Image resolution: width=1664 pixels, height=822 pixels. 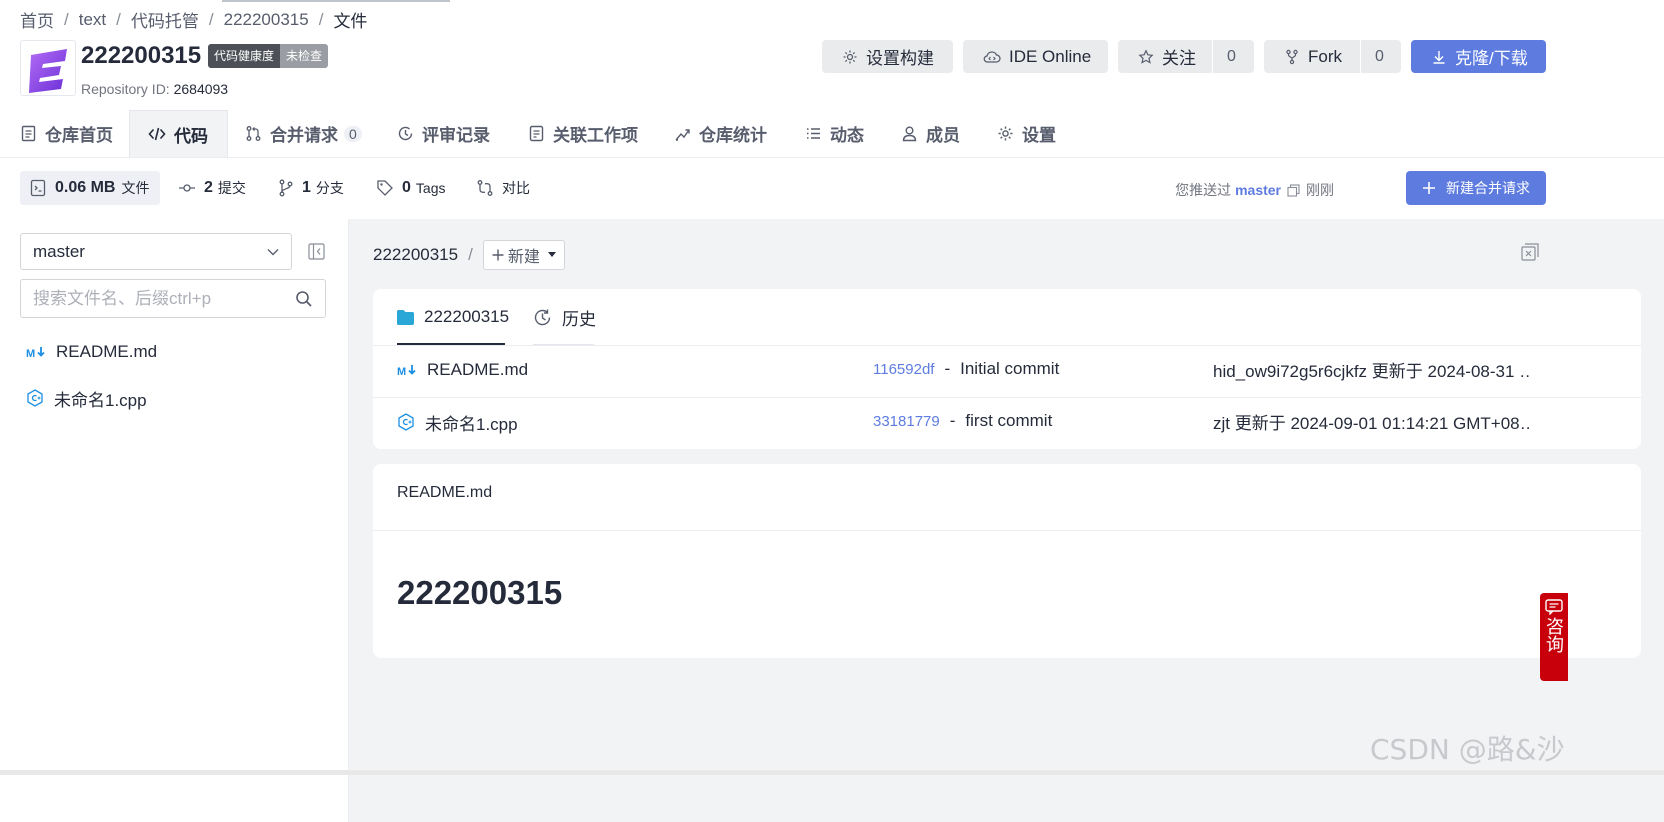 What do you see at coordinates (579, 319) in the screenshot?
I see `tab-history-label: 历史` at bounding box center [579, 319].